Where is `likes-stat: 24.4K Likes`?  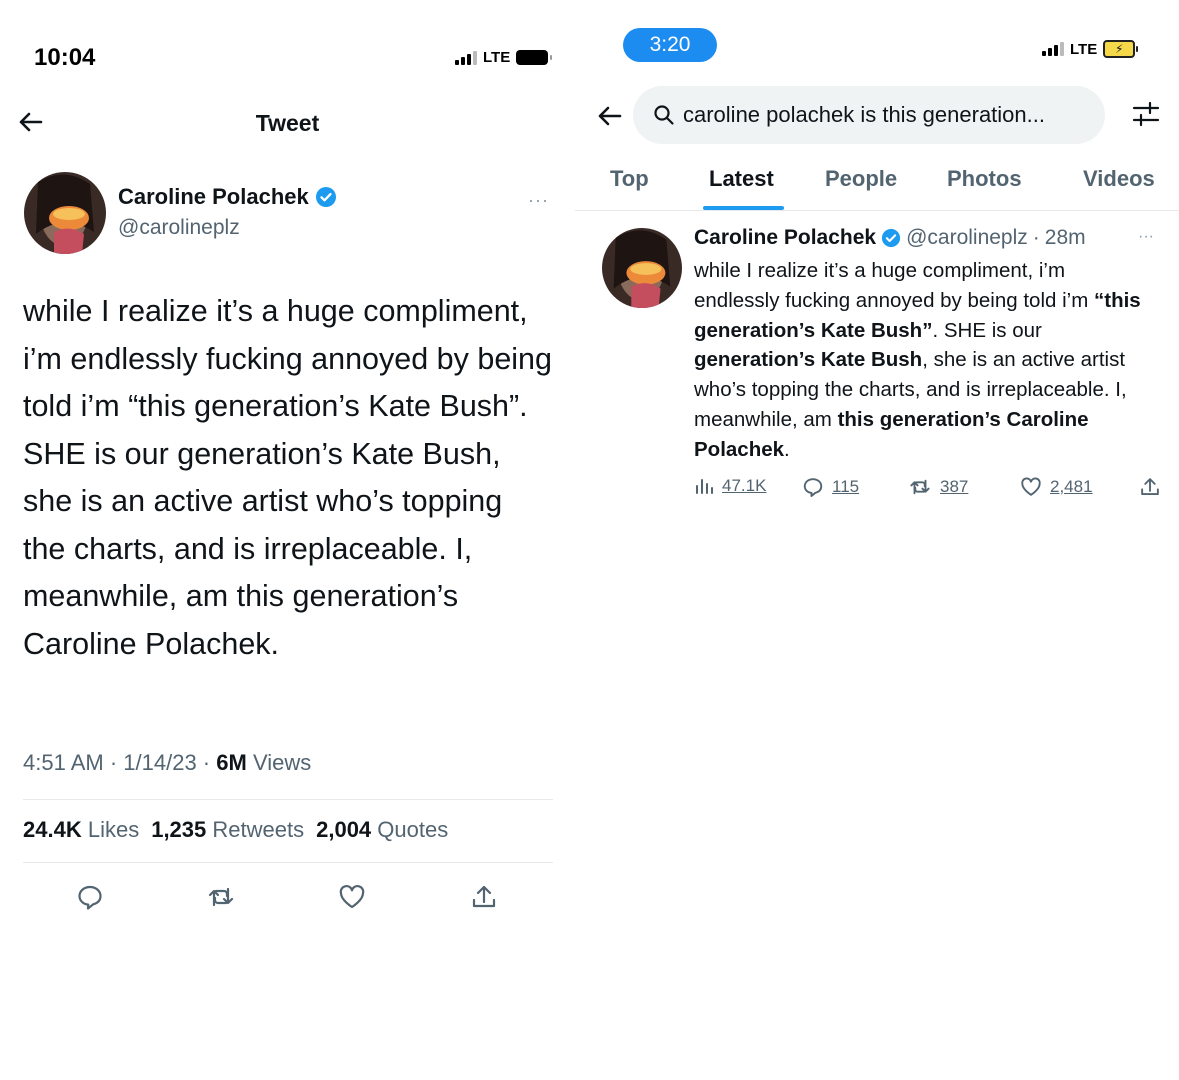
likes-stat: 24.4K Likes is located at coordinates (81, 830).